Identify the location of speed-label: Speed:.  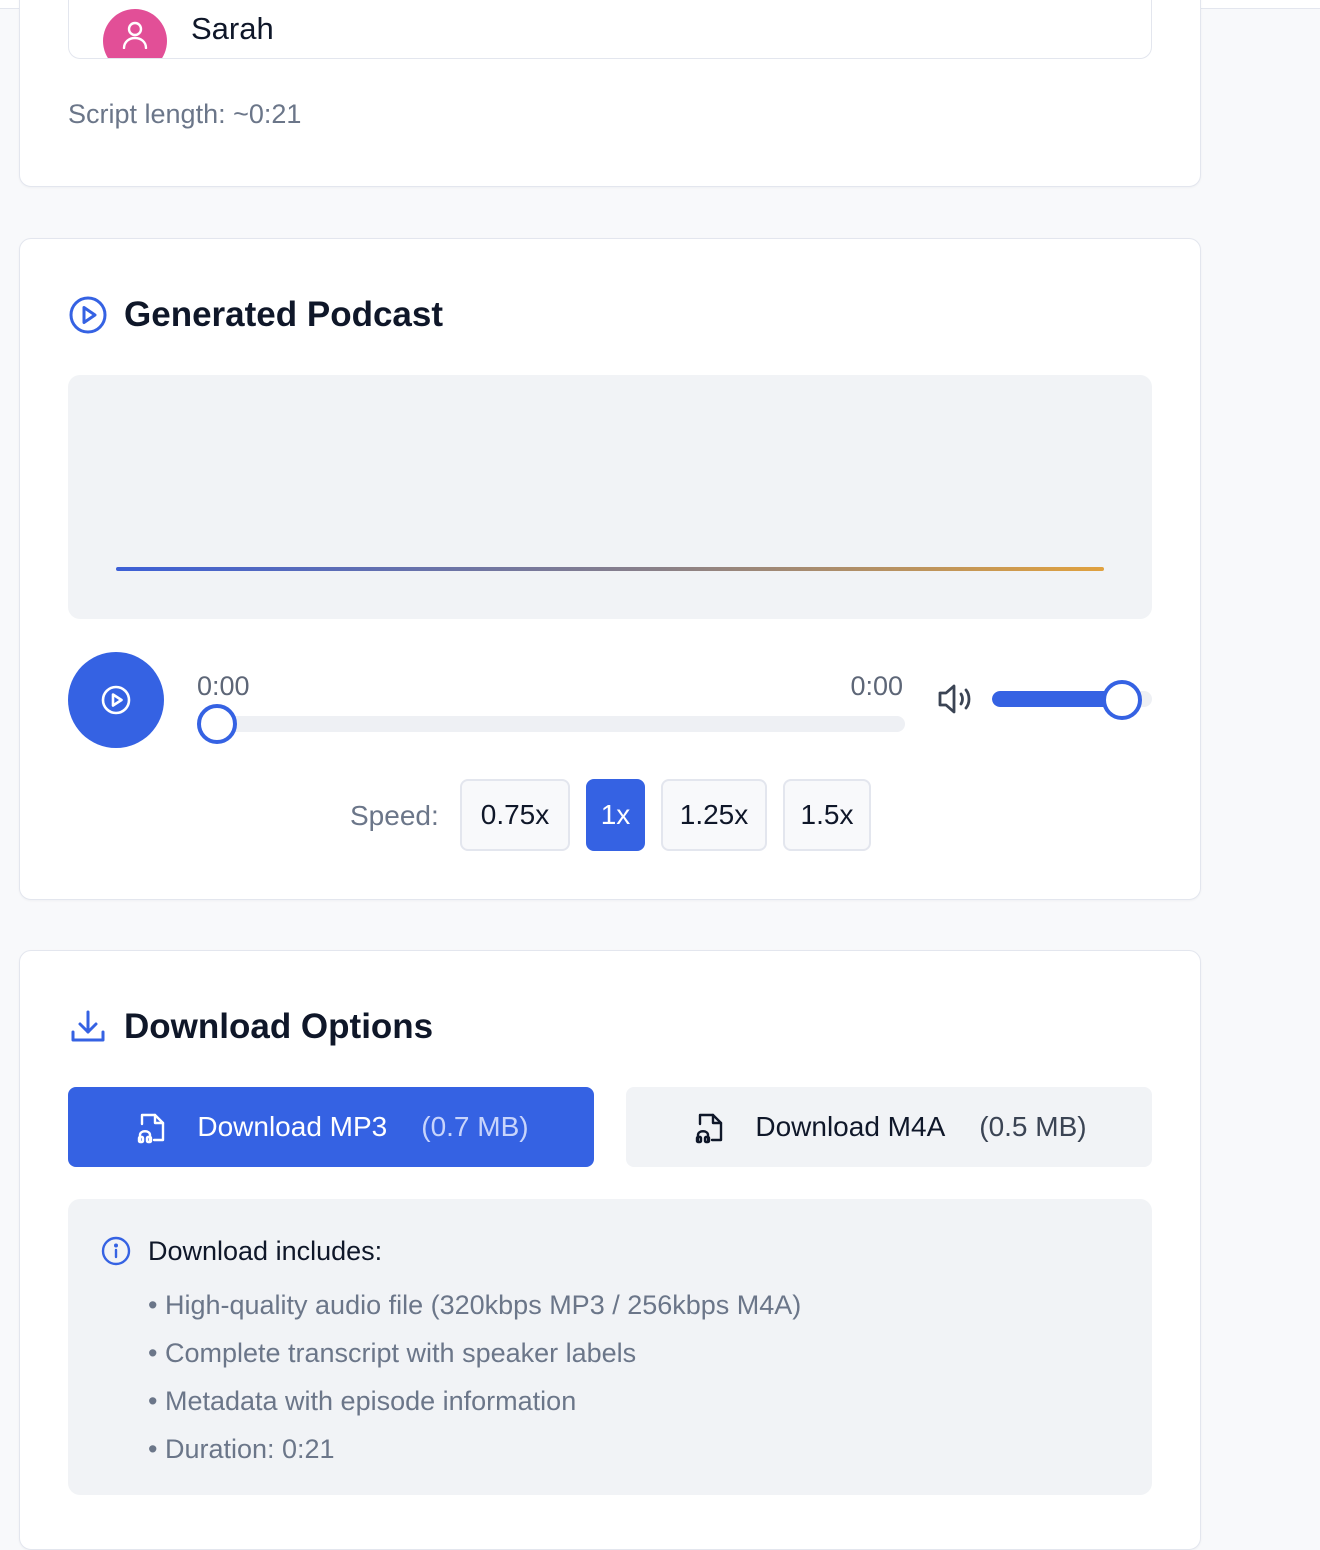
(394, 815).